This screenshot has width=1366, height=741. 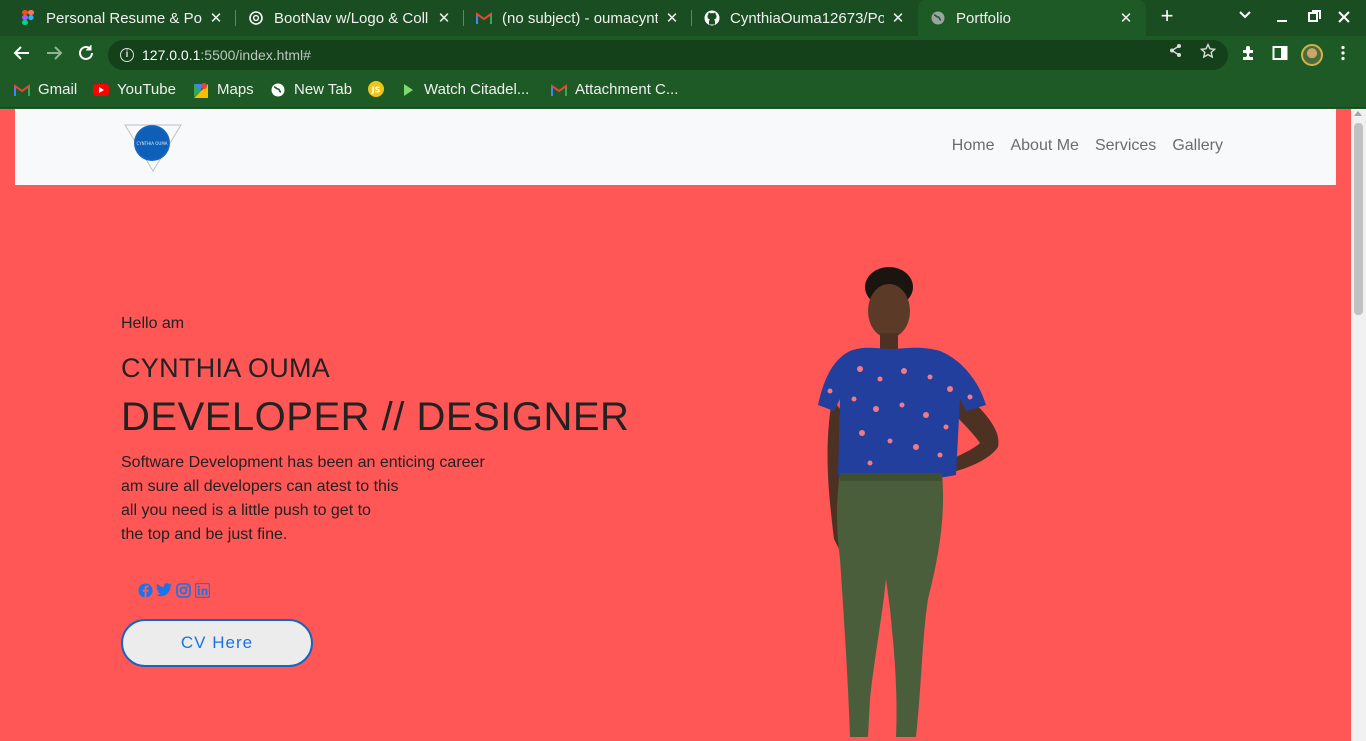 I want to click on tab-title: (no subject) - oumacynth, so click(x=580, y=18).